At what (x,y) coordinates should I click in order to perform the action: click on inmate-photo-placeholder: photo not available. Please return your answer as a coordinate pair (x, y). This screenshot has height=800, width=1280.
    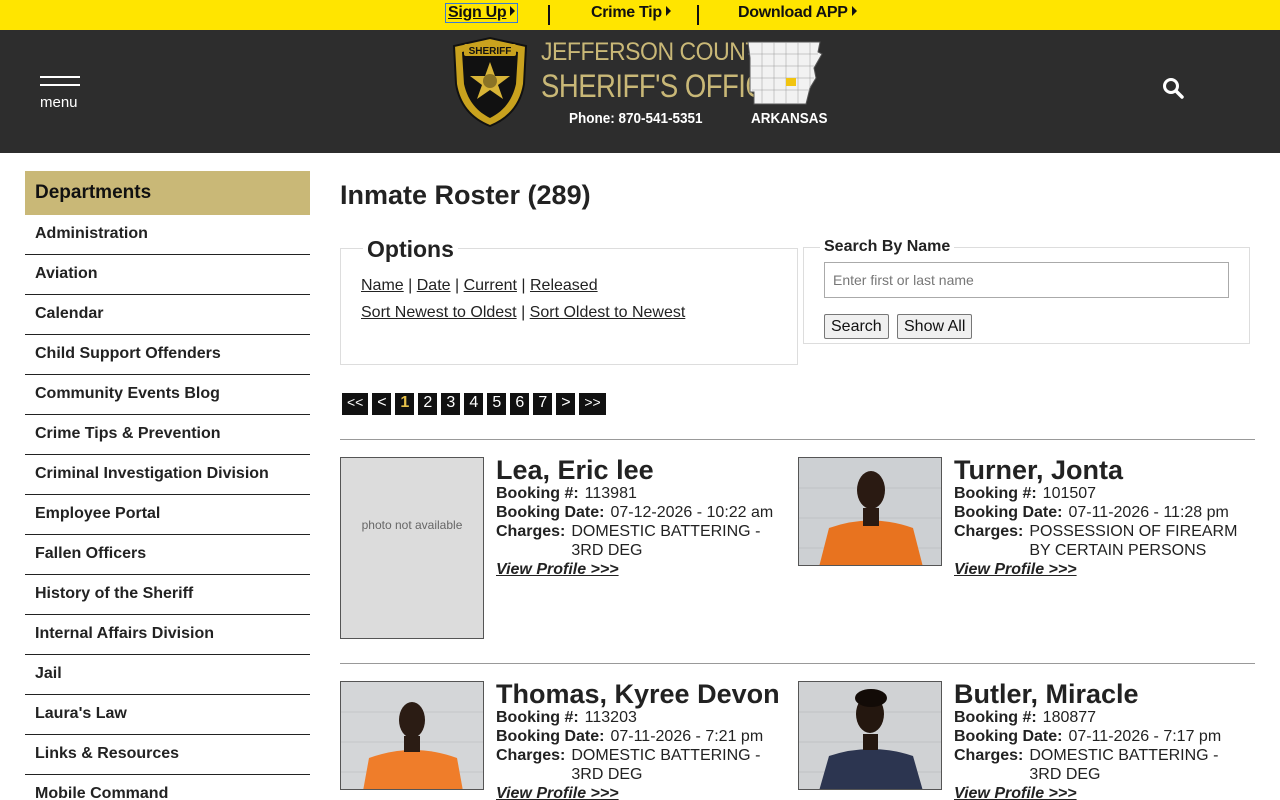
    Looking at the image, I should click on (412, 548).